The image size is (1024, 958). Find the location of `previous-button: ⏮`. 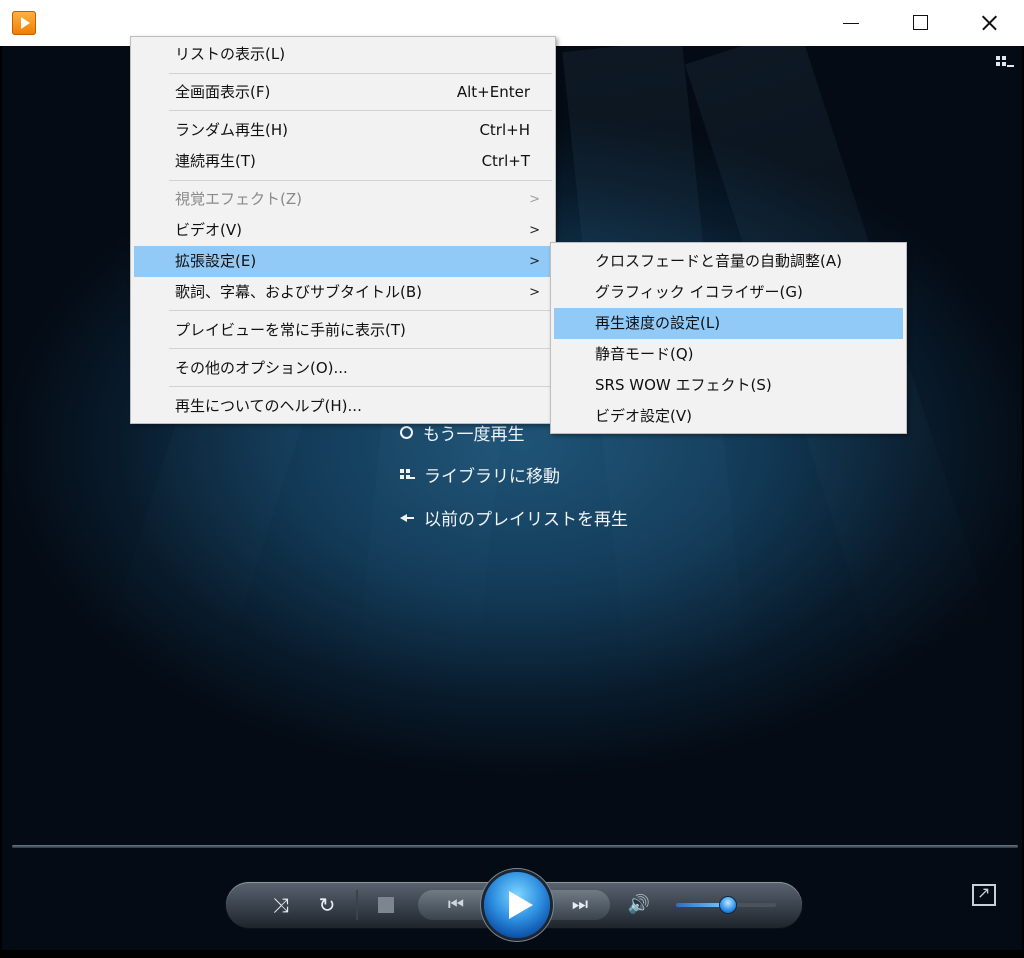

previous-button: ⏮ is located at coordinates (456, 905).